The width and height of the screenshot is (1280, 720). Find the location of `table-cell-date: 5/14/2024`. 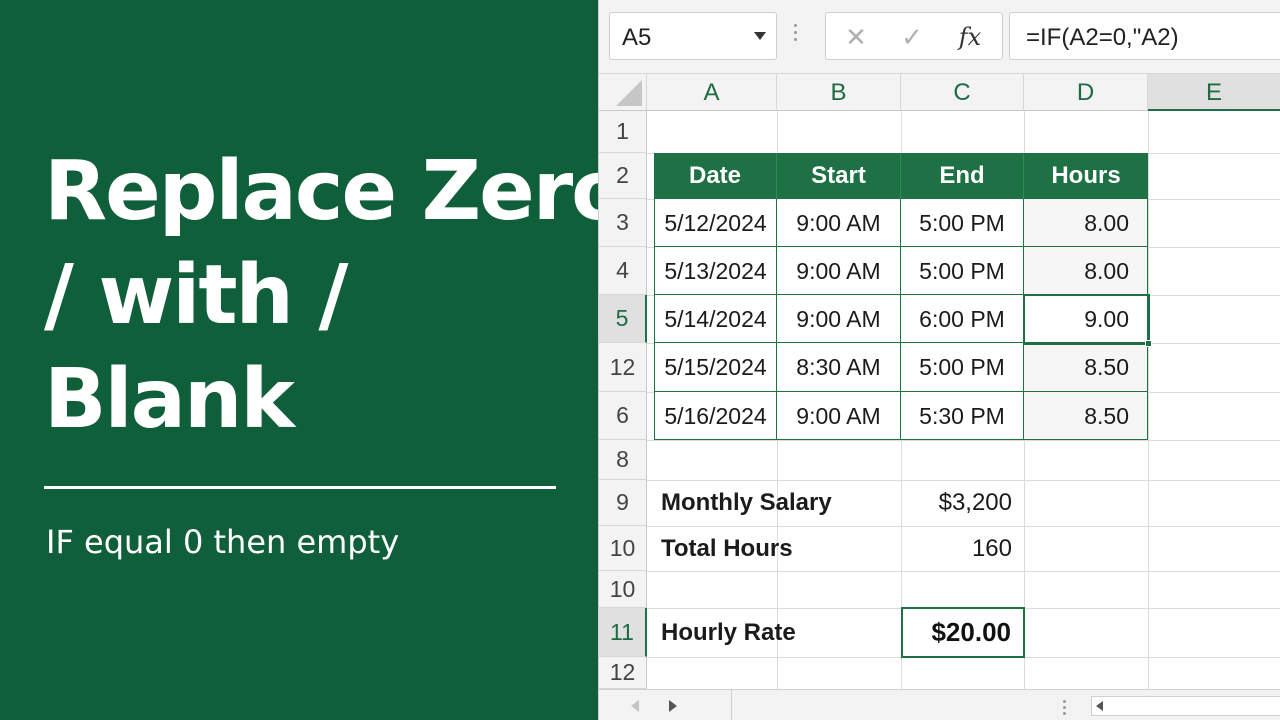

table-cell-date: 5/14/2024 is located at coordinates (715, 319).